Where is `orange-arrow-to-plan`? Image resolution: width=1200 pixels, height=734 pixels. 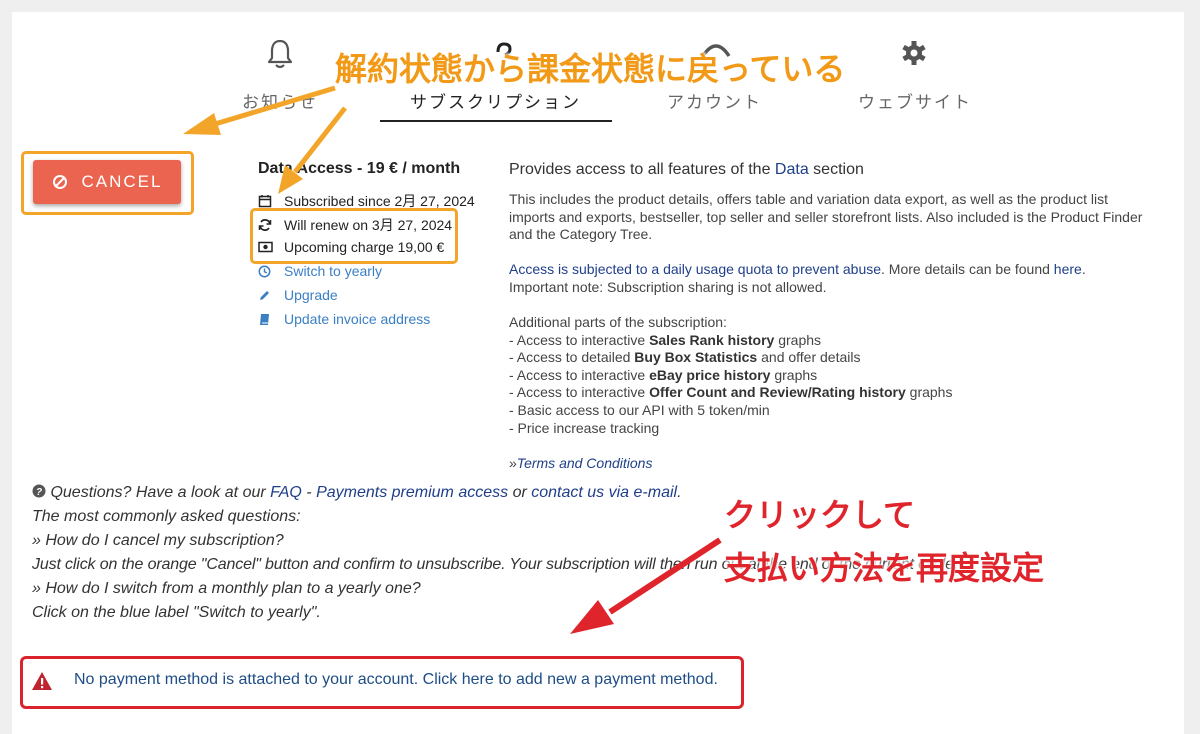
orange-arrow-to-plan is located at coordinates (312, 150).